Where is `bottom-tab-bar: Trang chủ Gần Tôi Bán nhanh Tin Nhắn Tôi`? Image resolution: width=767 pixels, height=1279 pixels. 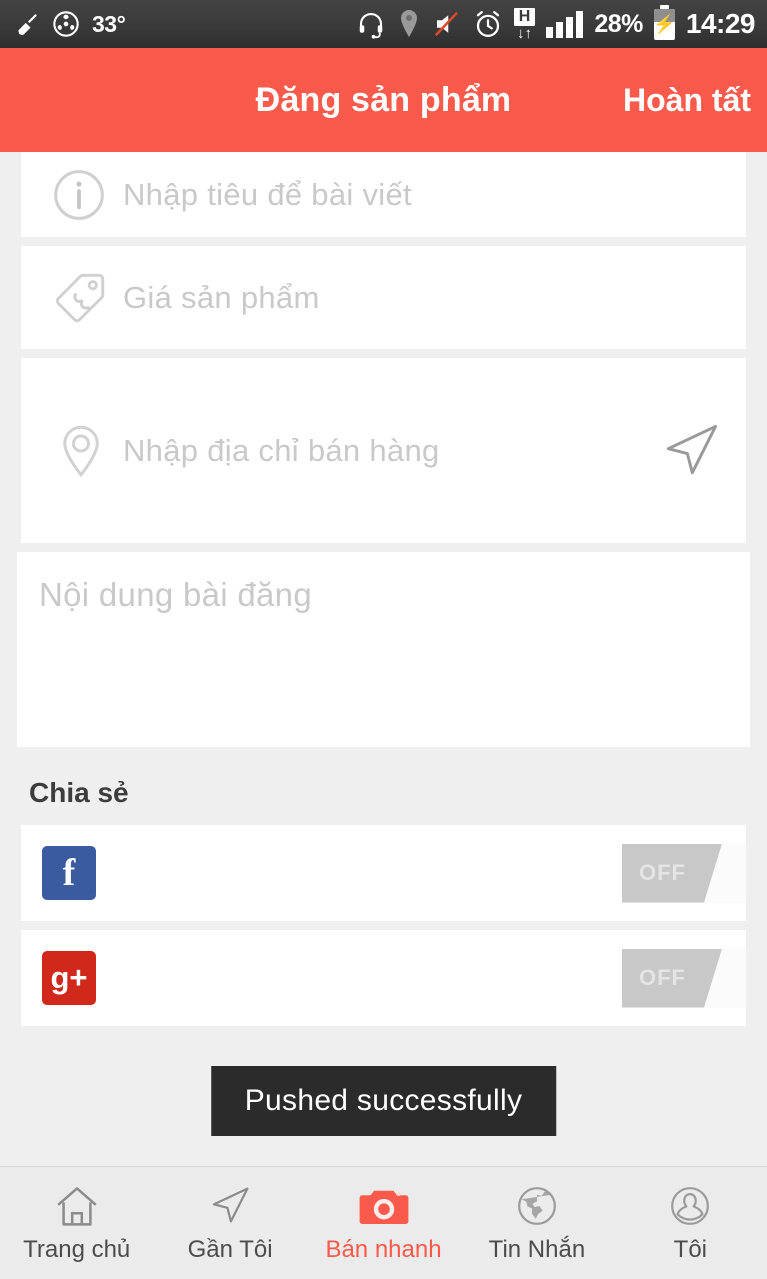 bottom-tab-bar: Trang chủ Gần Tôi Bán nhanh Tin Nhắn Tôi is located at coordinates (383, 1222).